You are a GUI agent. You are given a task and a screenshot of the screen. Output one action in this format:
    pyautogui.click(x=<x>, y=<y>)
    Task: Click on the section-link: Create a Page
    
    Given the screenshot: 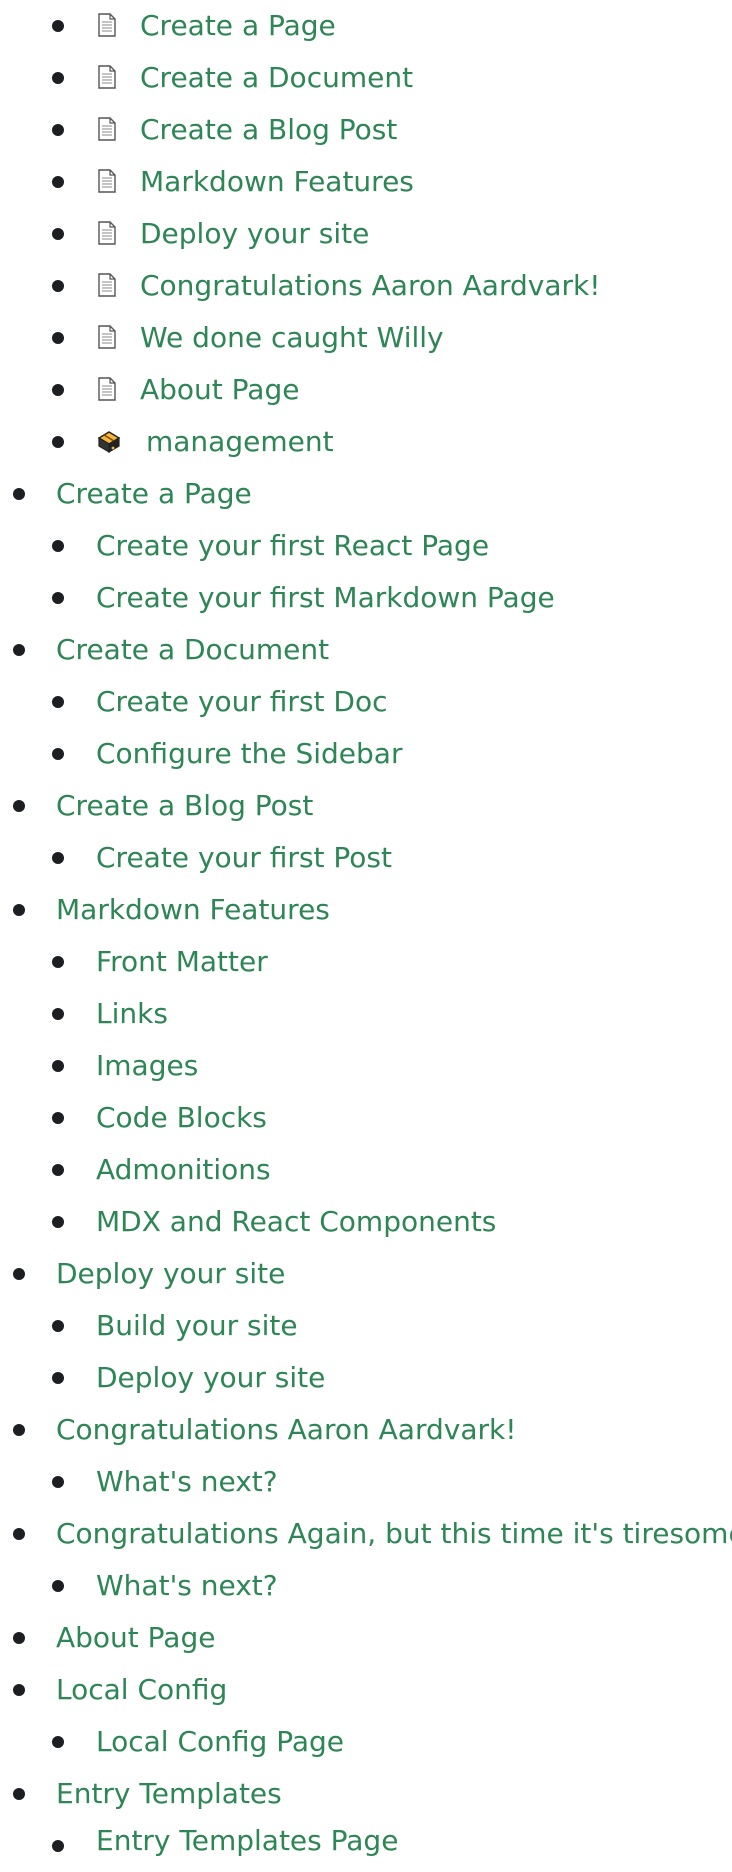 What is the action you would take?
    pyautogui.click(x=154, y=494)
    